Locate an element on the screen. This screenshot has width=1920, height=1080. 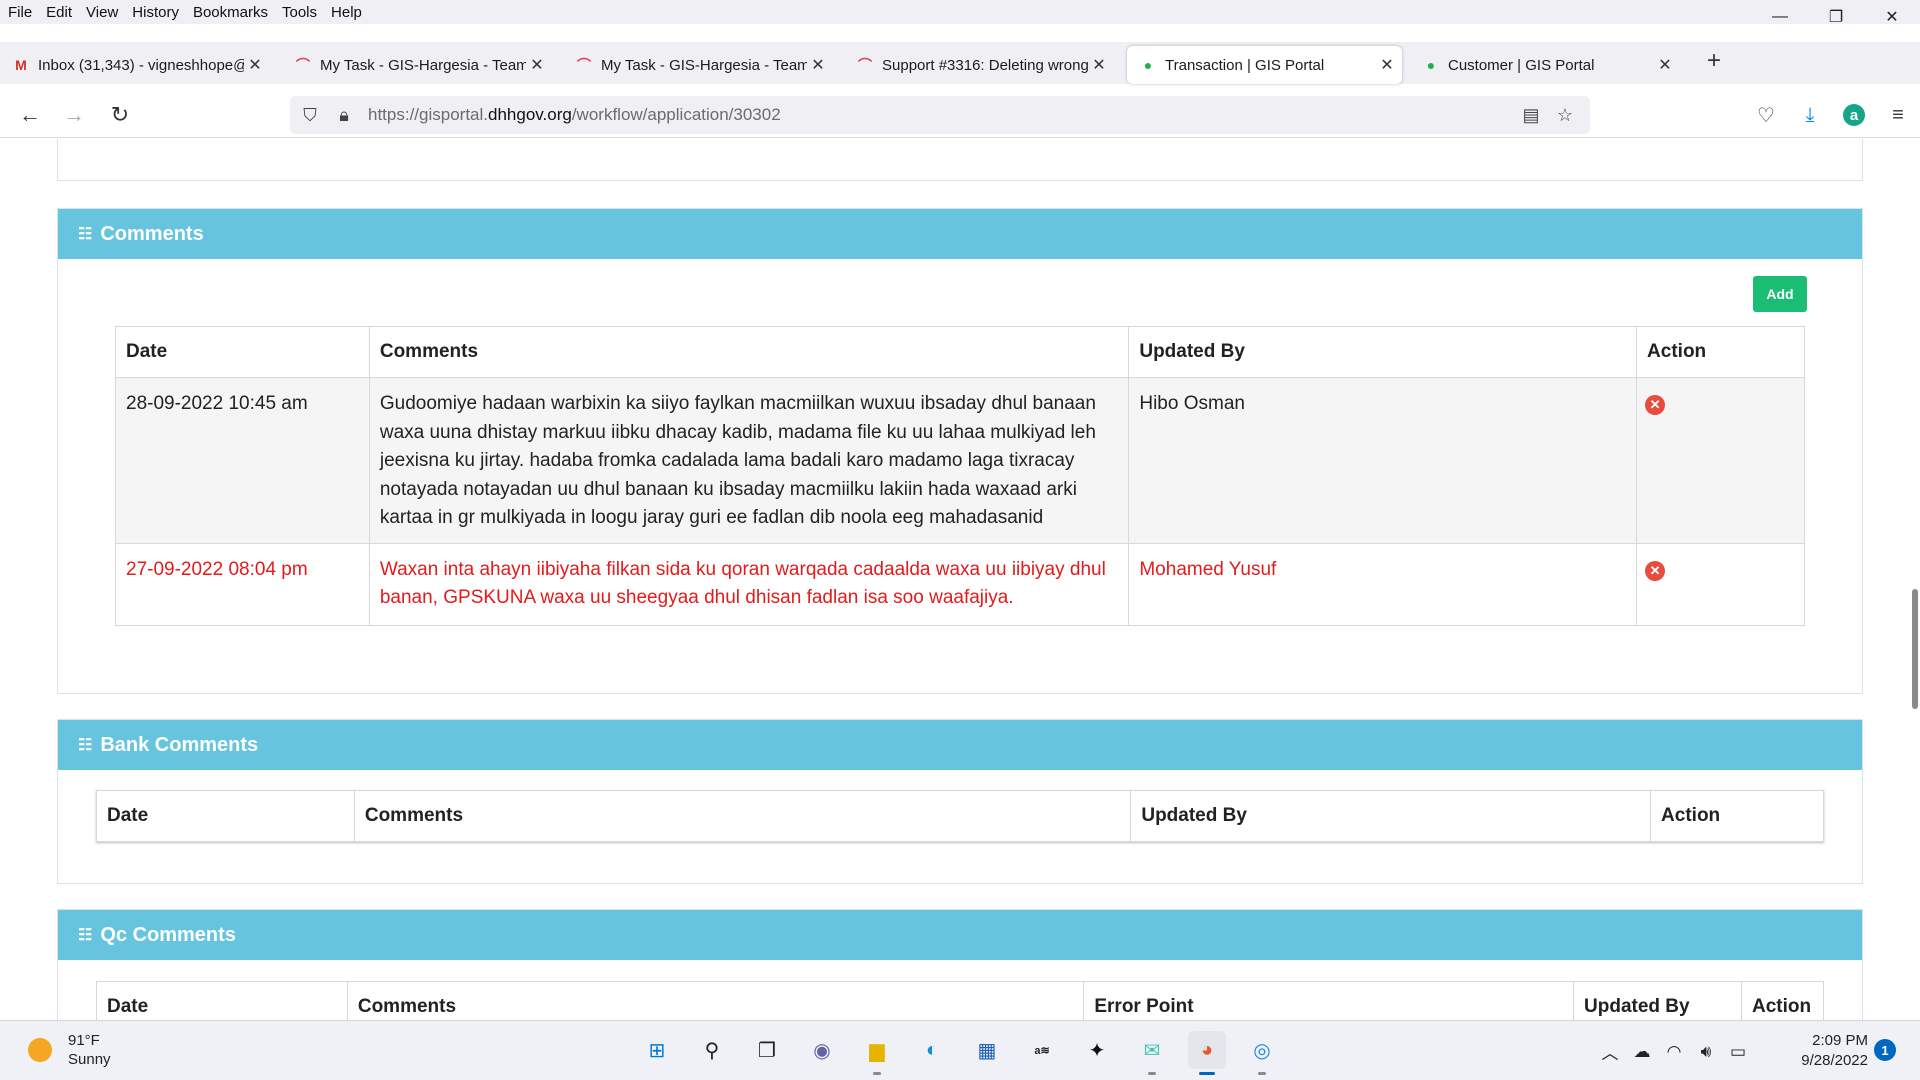
tab-transaction: ● Transaction | GIS Portal ✕ is located at coordinates (1264, 65).